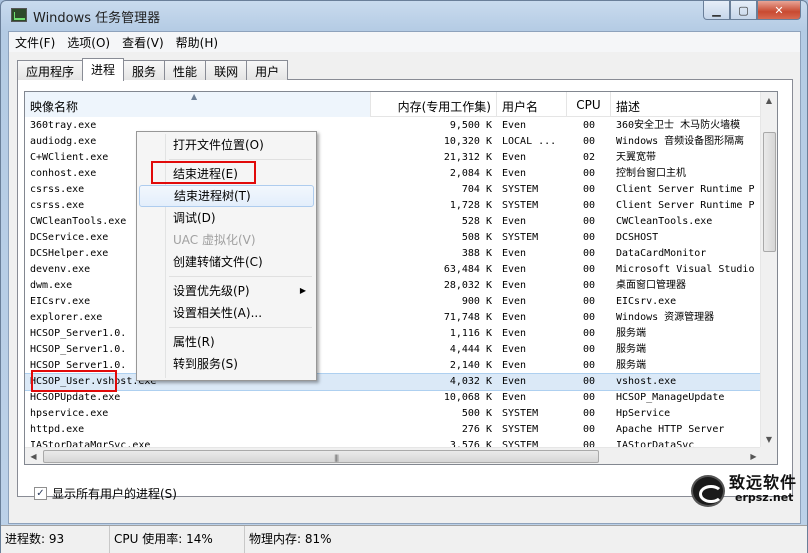  I want to click on show-all-users-checkbox: ✓, so click(40, 493).